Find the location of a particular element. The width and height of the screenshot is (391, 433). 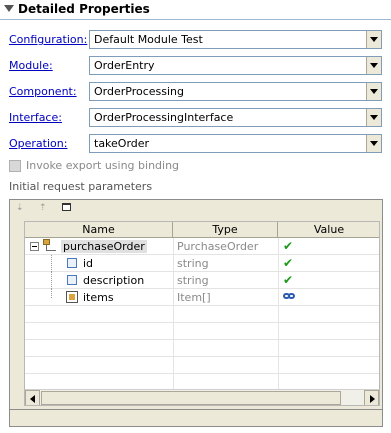

collapse-triangle-icon is located at coordinates (9, 8).